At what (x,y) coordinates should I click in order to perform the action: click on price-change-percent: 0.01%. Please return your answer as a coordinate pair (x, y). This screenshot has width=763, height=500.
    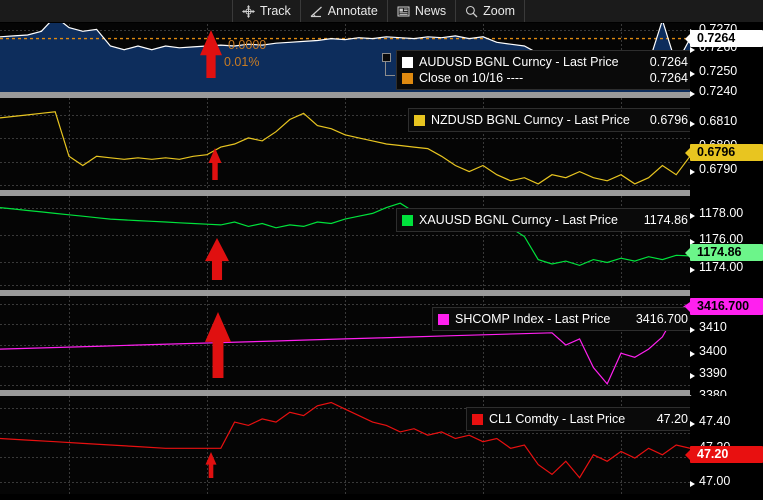
    Looking at the image, I should click on (242, 62).